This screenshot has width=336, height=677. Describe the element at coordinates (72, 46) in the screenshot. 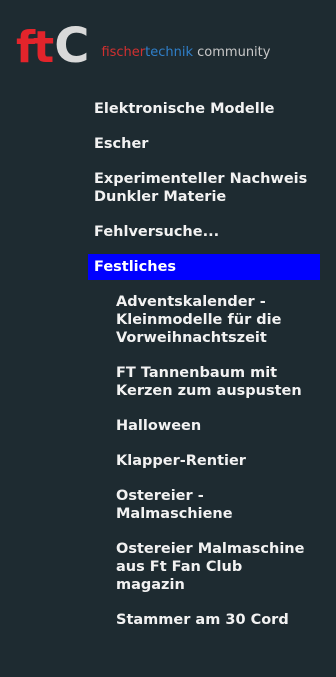

I see `logo-letter-c: C` at that location.